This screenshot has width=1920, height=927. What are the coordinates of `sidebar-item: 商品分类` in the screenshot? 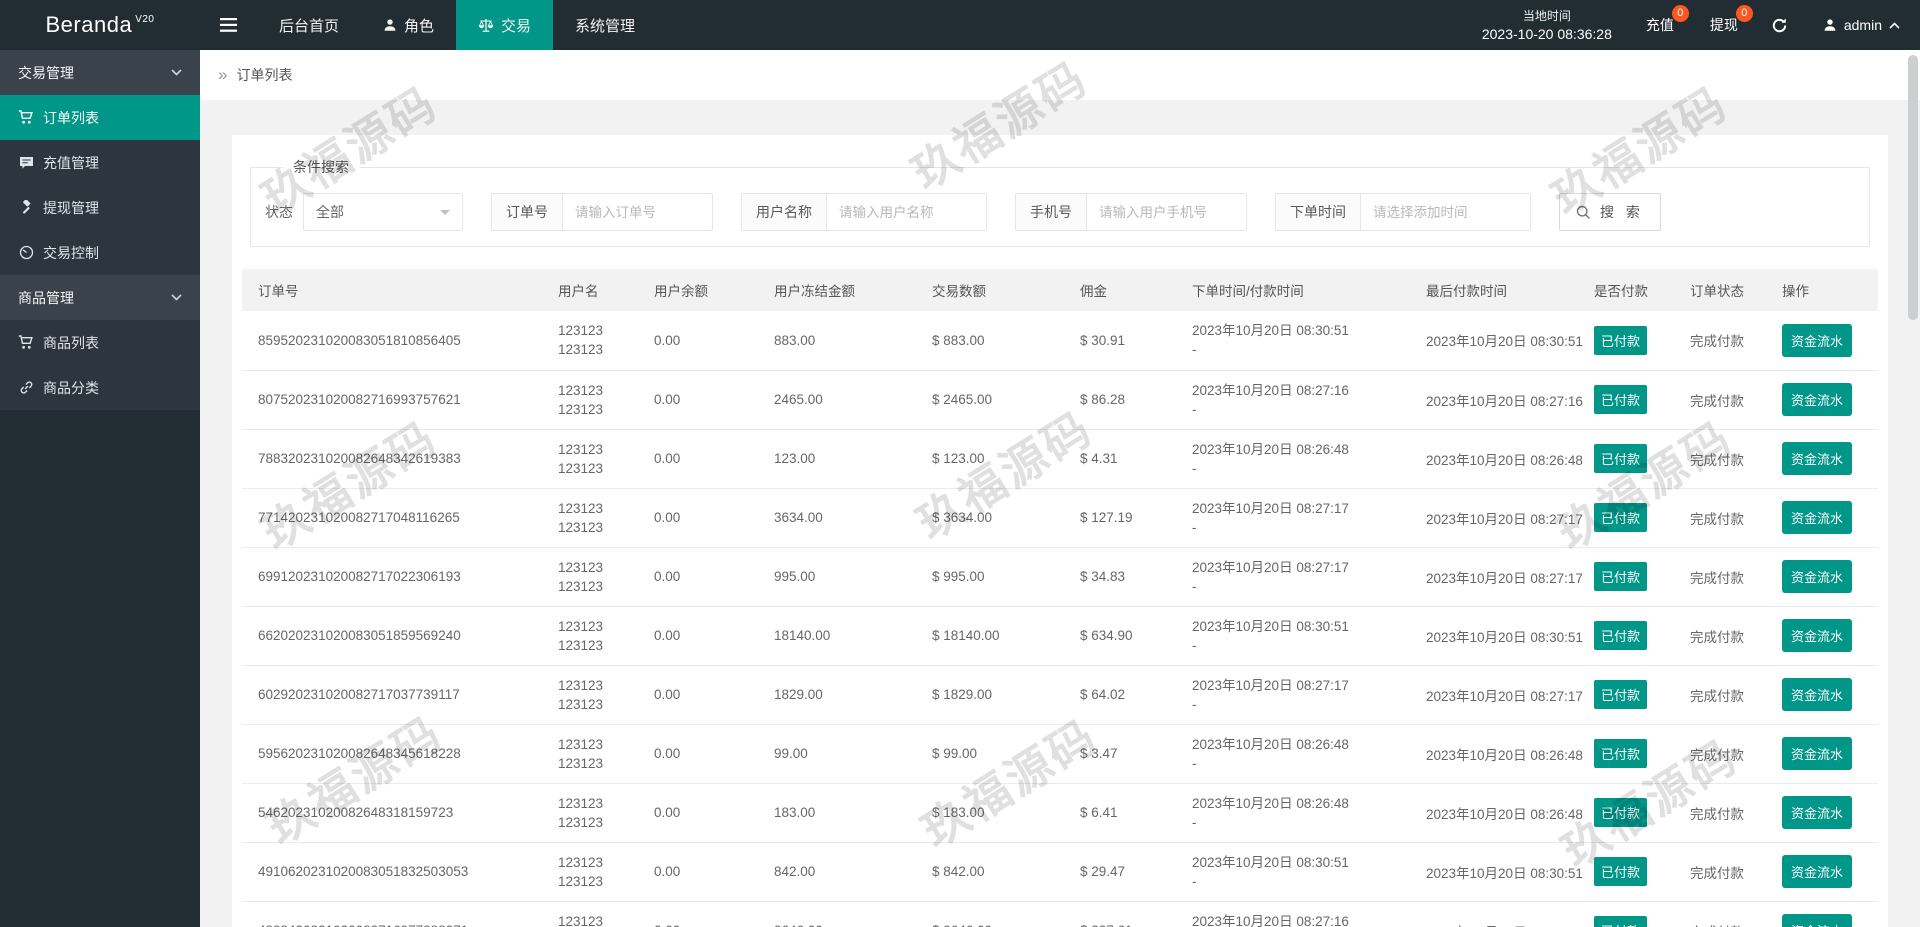 It's located at (100, 387).